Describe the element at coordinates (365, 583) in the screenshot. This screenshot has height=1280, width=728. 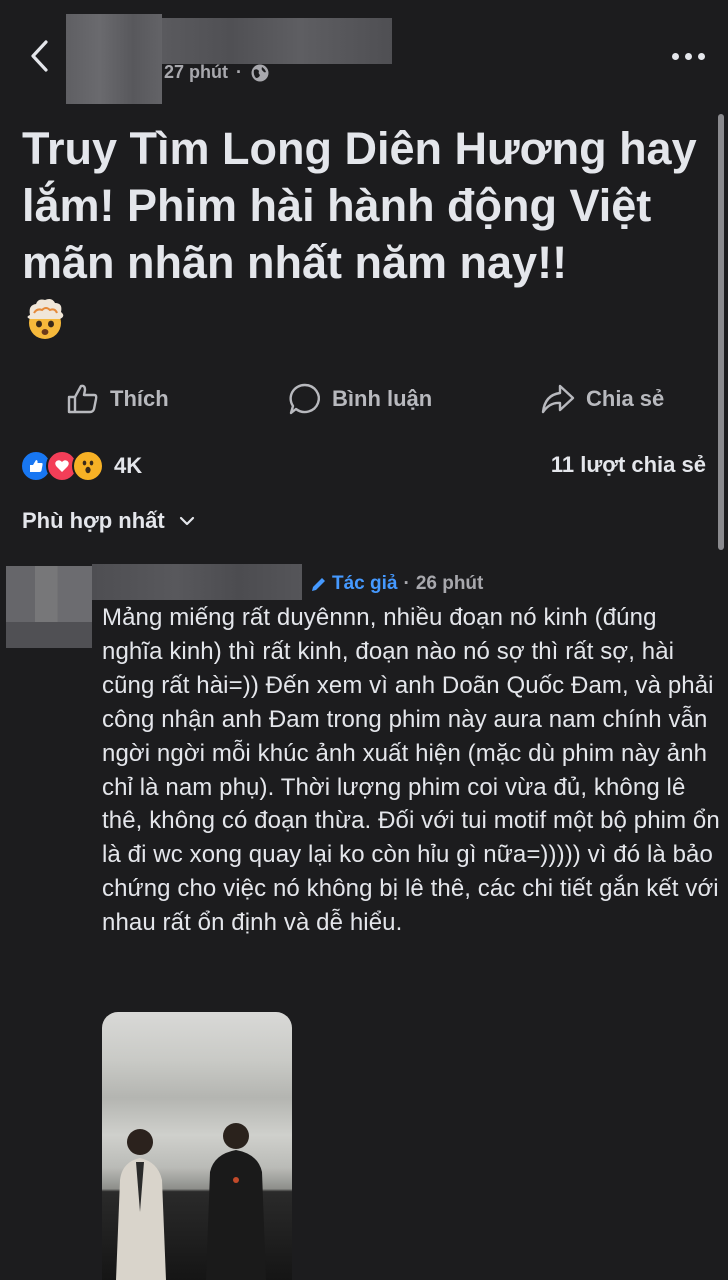
I see `author-badge-label: Tác giả` at that location.